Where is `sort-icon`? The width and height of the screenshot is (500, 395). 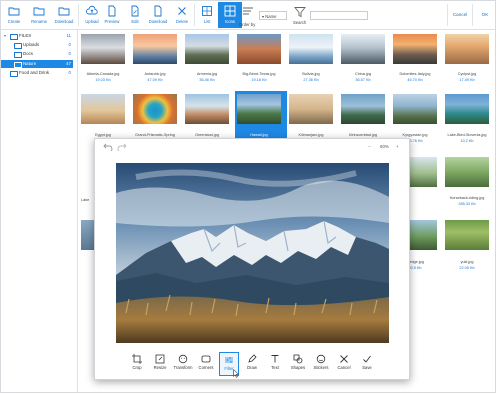 sort-icon is located at coordinates (248, 11).